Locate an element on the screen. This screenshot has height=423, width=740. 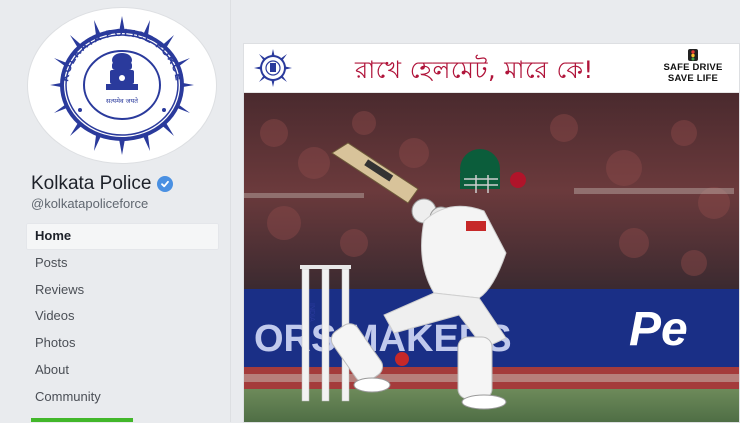
page-name-text: Kolkata Police is located at coordinates (91, 183).